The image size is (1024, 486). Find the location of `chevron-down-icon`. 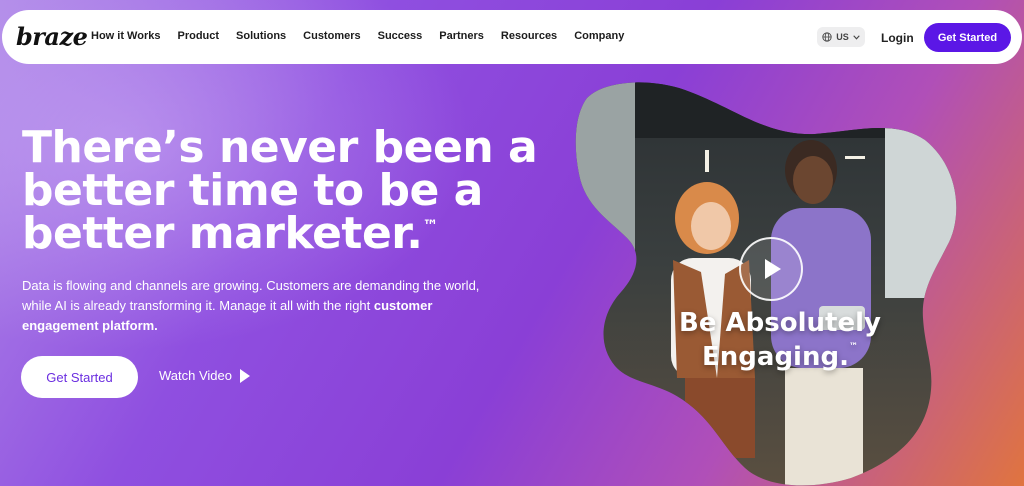

chevron-down-icon is located at coordinates (856, 37).